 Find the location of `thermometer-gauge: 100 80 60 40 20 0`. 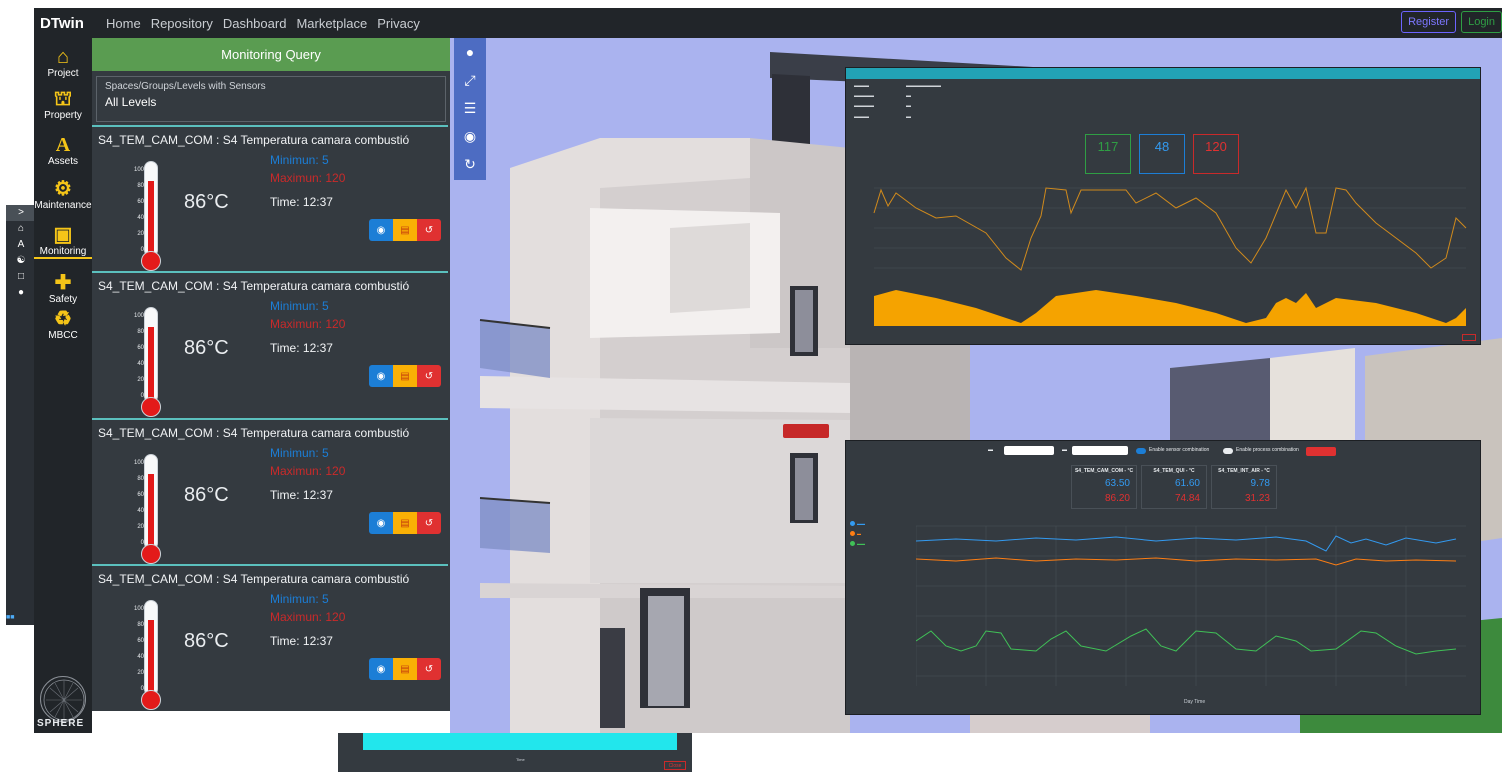

thermometer-gauge: 100 80 60 40 20 0 is located at coordinates (150, 213).